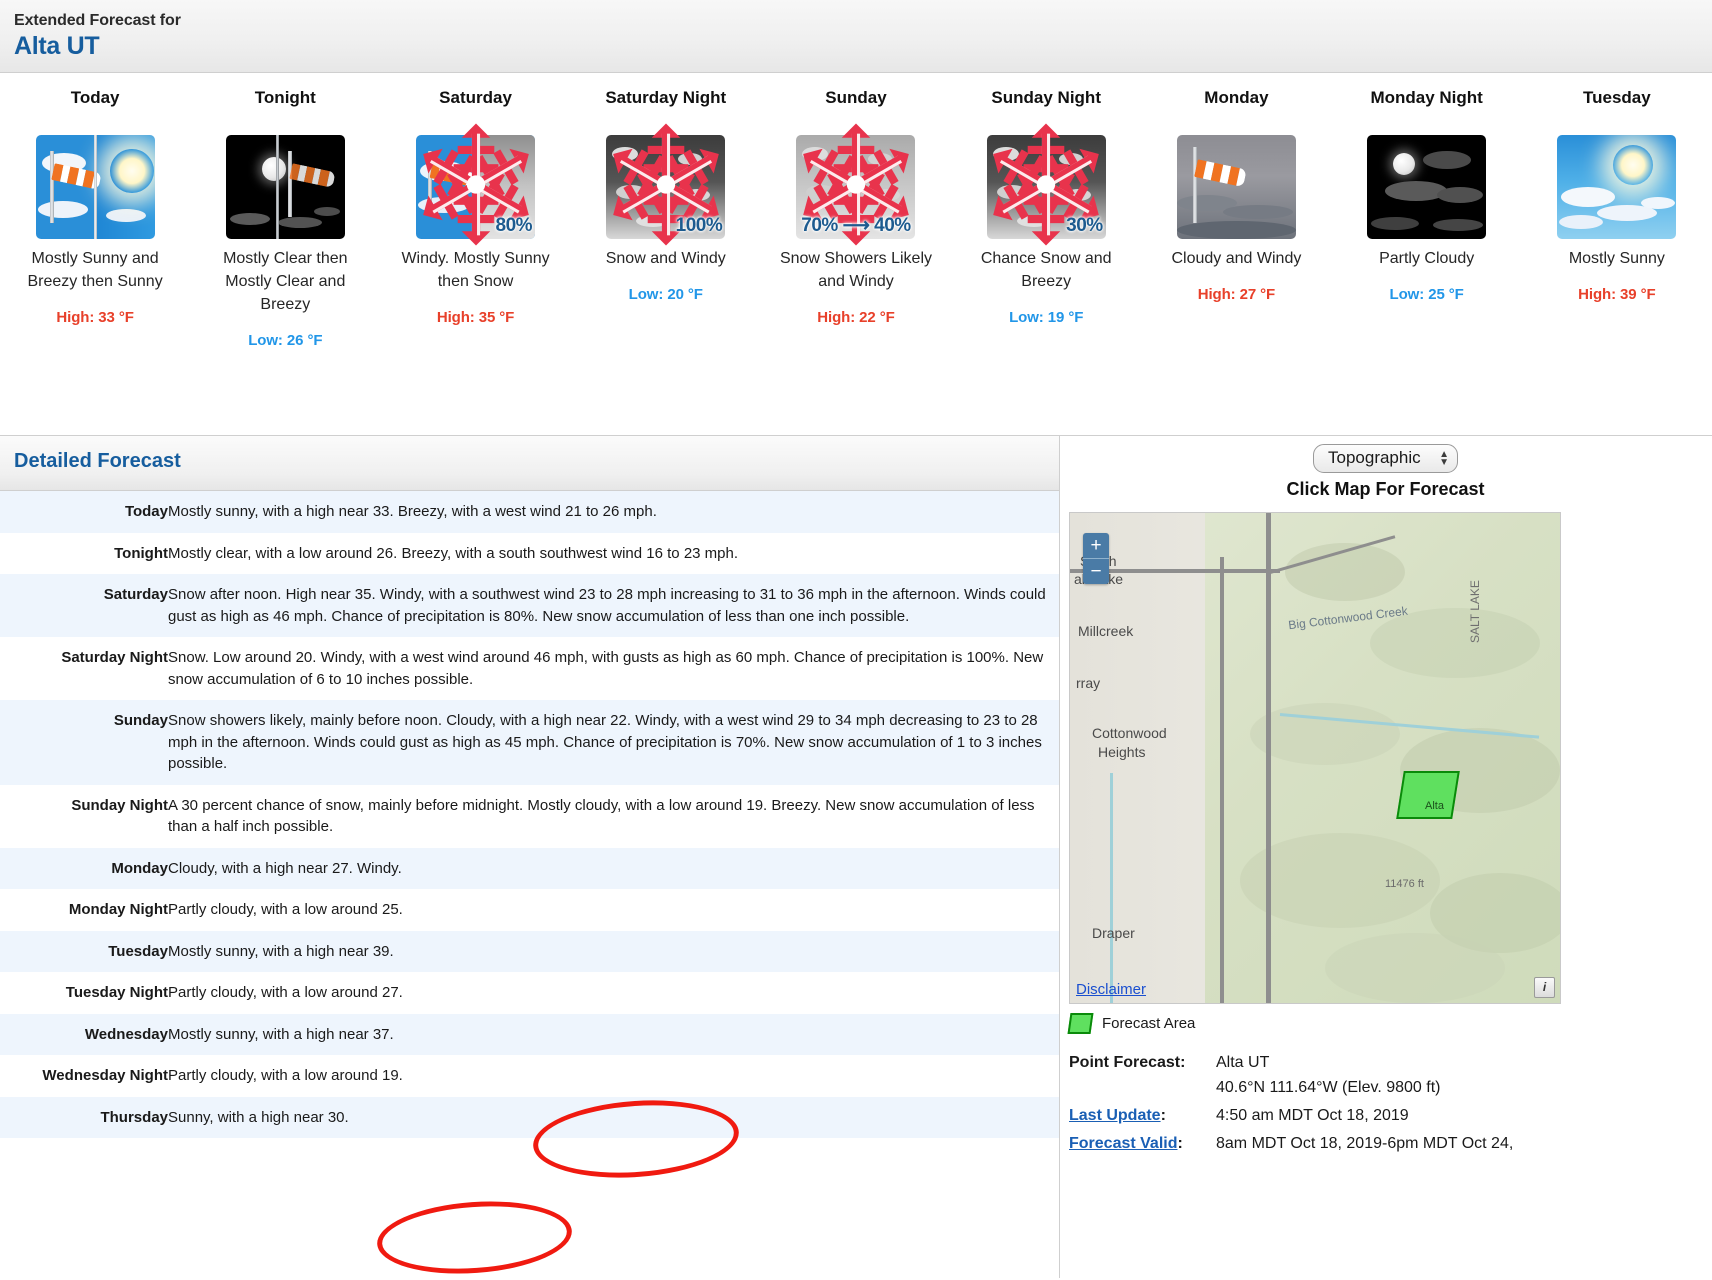  I want to click on precip-probability: 70% ⟶ 40%, so click(856, 225).